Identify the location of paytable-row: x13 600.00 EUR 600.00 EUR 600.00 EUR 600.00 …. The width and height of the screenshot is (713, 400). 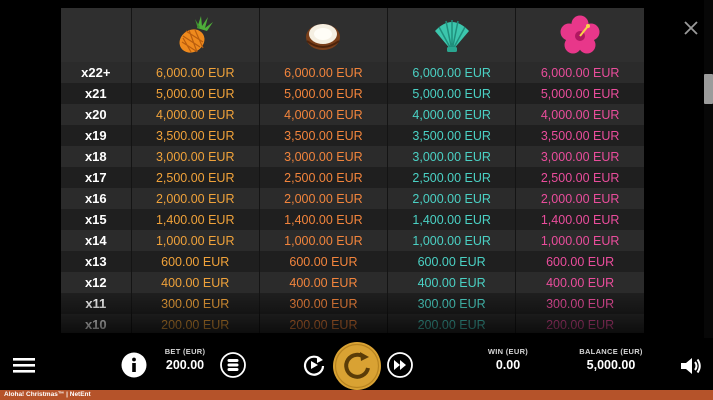
(352, 261).